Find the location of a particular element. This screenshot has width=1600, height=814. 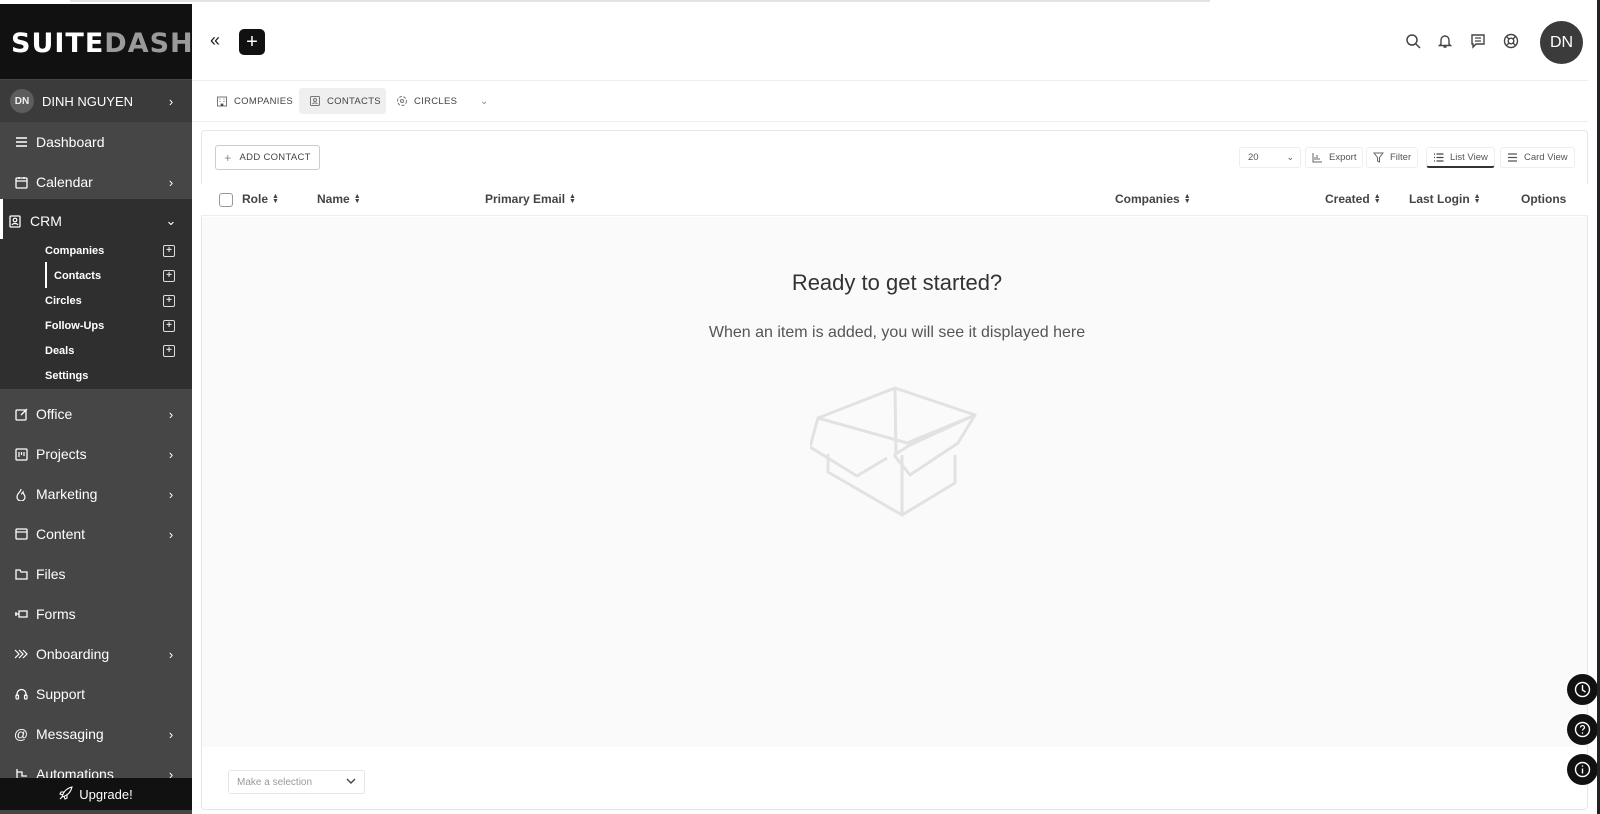

nav-forms: Forms is located at coordinates (96, 614).